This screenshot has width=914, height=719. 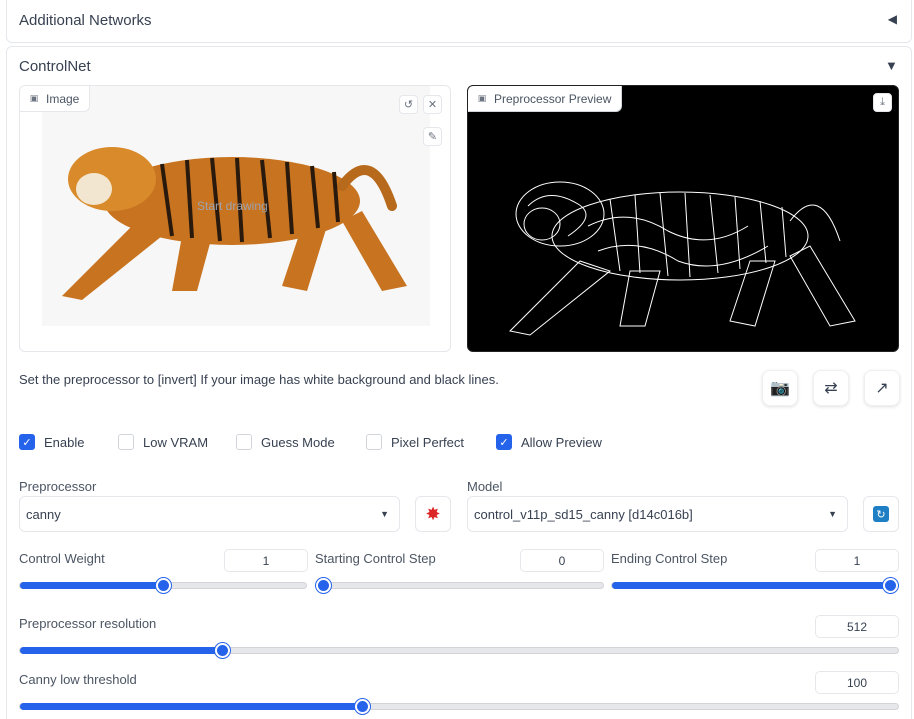 I want to click on preprocessor-dropdown: canny ▼, so click(x=209, y=514).